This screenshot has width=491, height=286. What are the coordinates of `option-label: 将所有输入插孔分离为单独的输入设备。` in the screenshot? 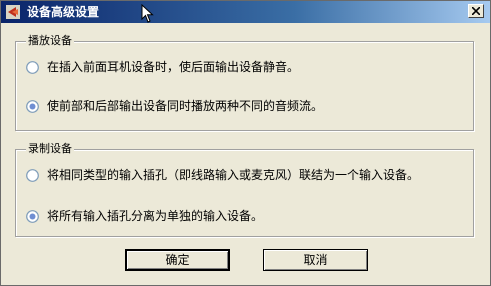 It's located at (155, 216).